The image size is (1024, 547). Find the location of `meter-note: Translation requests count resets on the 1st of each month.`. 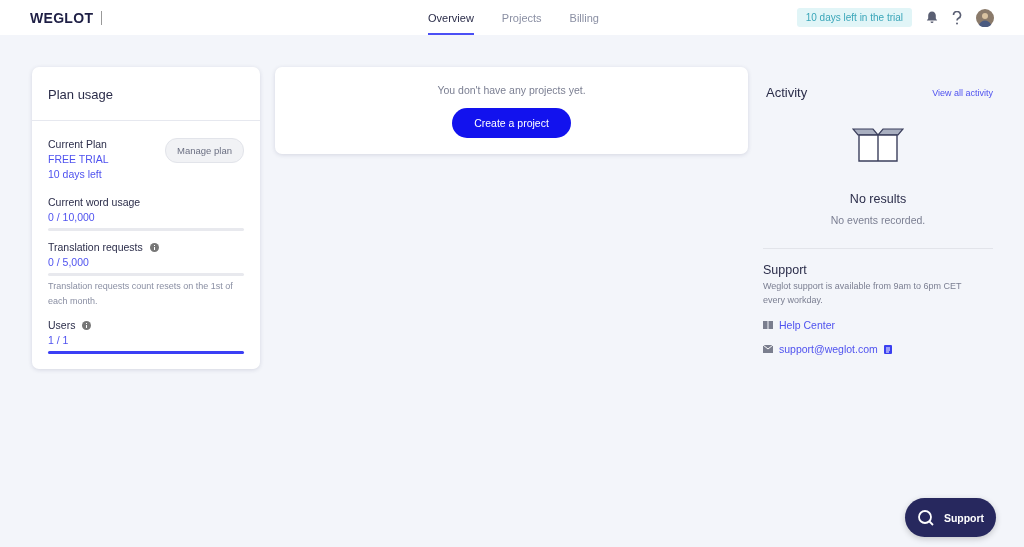

meter-note: Translation requests count resets on the 1st of each month. is located at coordinates (141, 294).